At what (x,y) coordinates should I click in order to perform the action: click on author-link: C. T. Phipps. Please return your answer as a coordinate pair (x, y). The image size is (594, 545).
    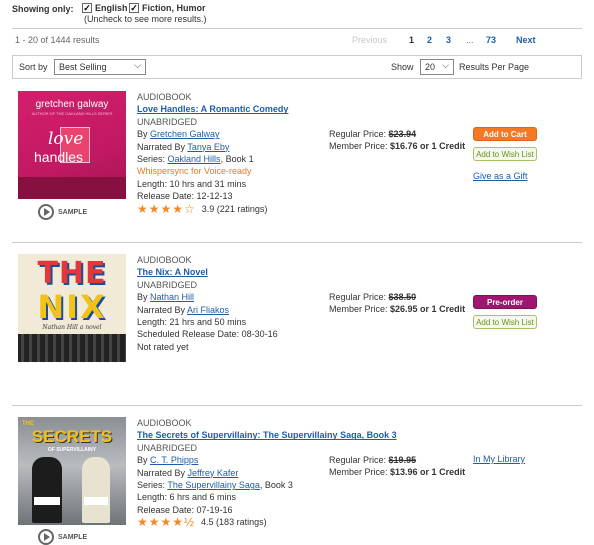
    Looking at the image, I should click on (174, 460).